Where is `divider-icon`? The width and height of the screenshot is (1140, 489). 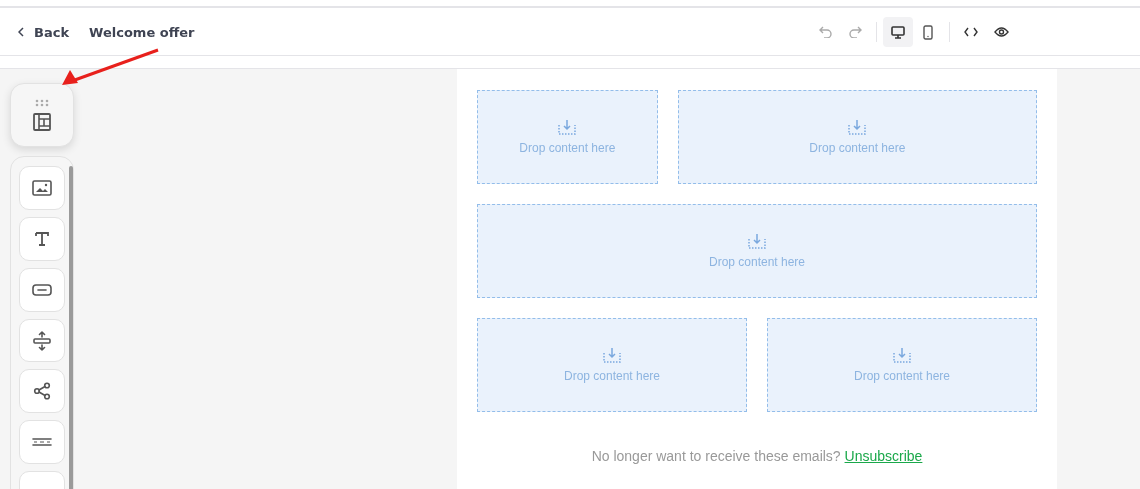 divider-icon is located at coordinates (42, 442).